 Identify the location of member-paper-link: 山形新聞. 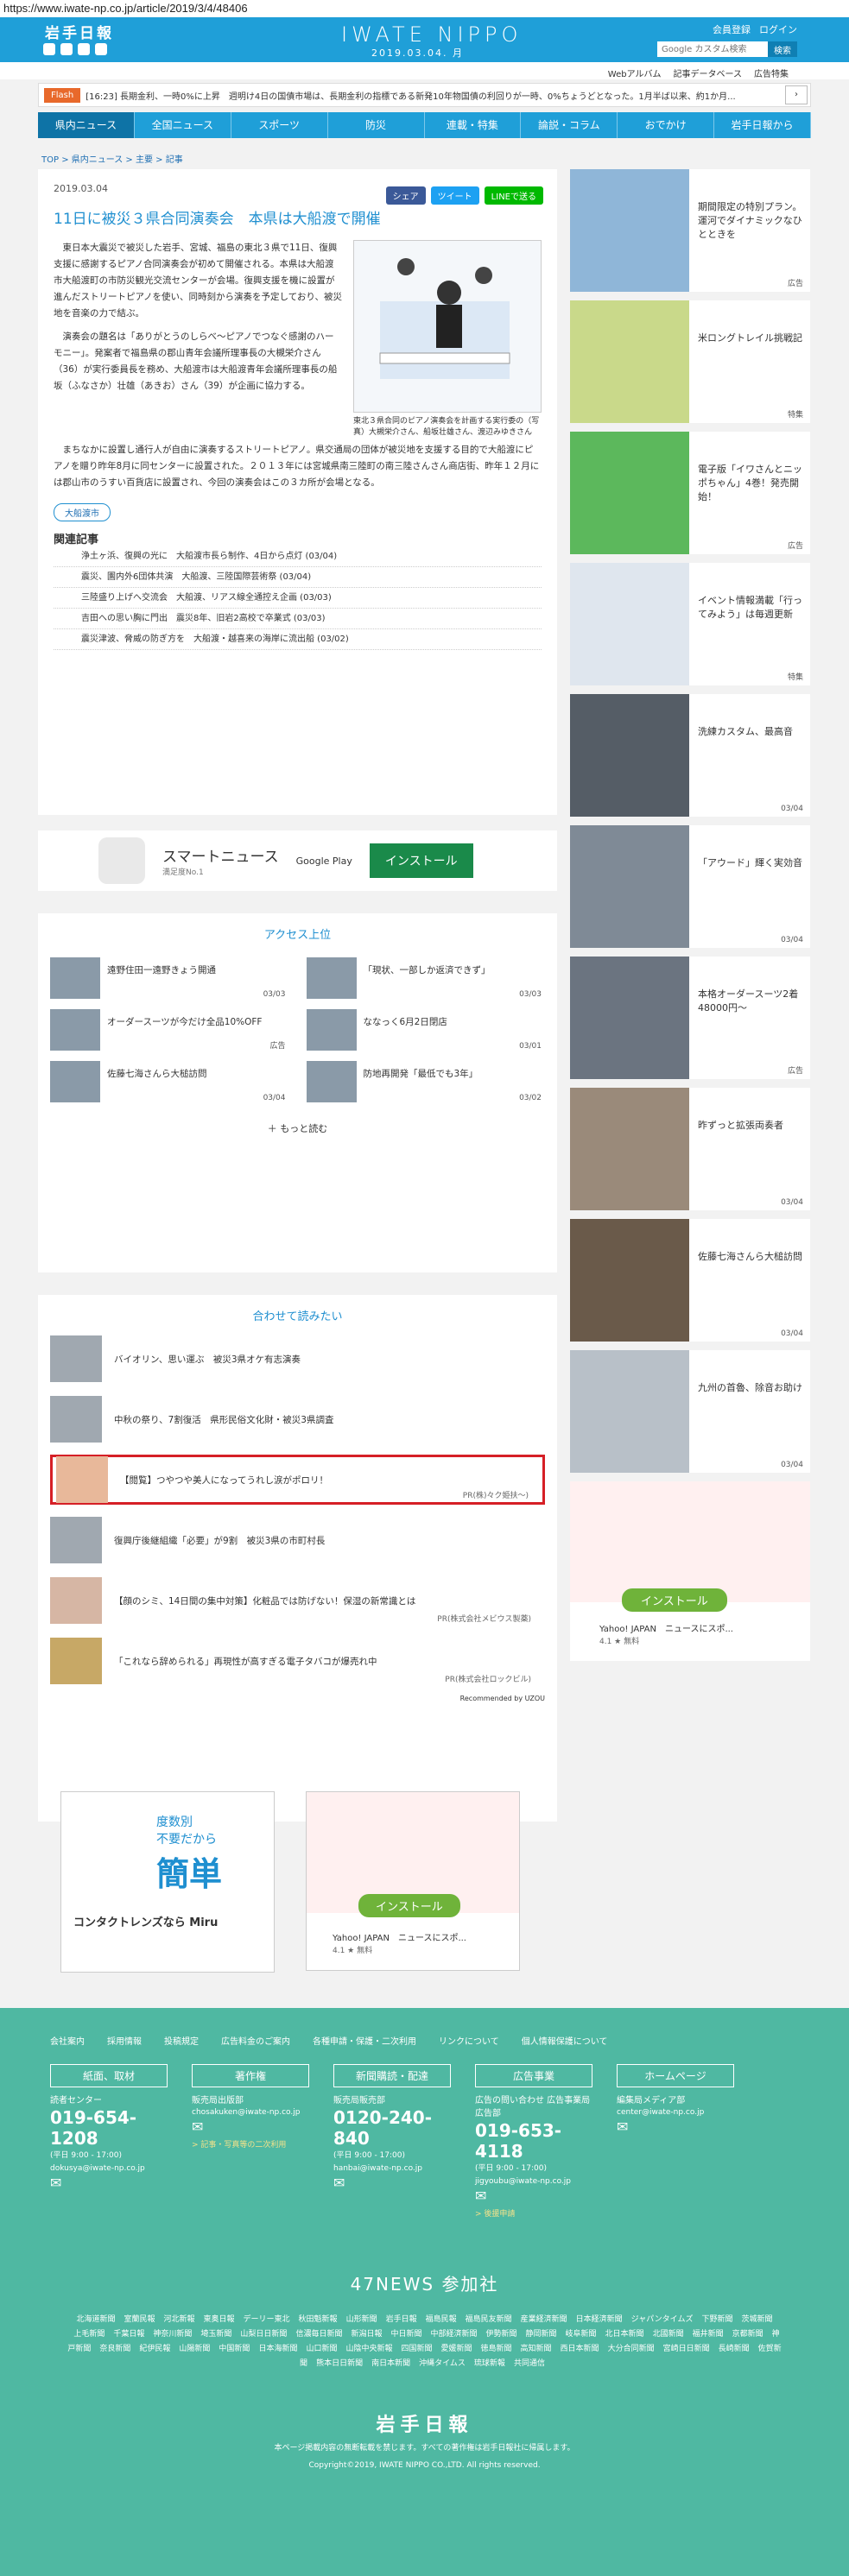
(361, 2319).